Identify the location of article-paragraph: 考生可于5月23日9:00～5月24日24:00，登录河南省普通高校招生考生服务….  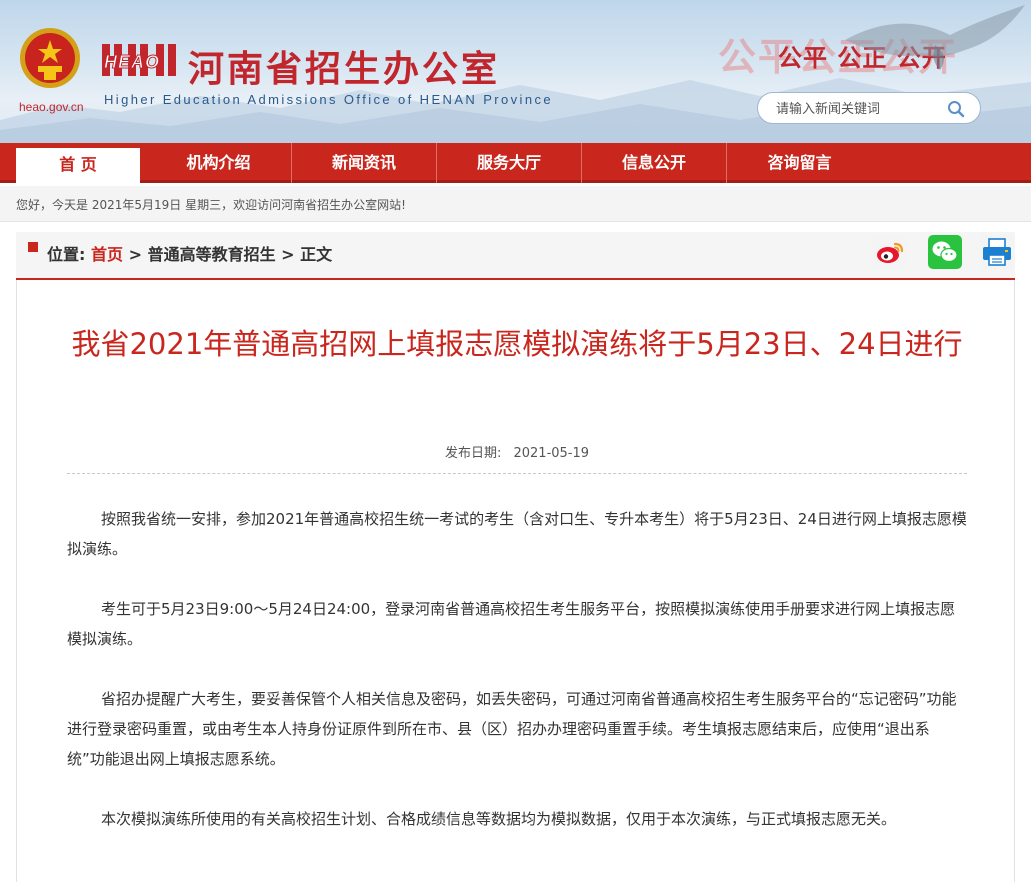
(511, 624).